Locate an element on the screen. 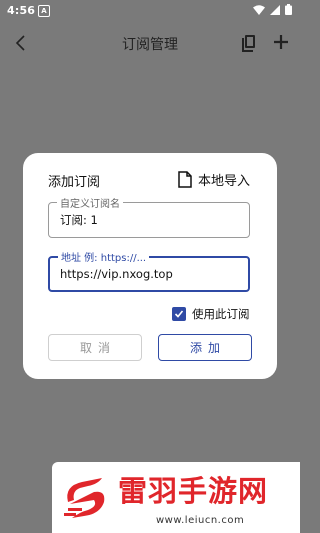 The height and width of the screenshot is (533, 320). system-icons is located at coordinates (272, 9).